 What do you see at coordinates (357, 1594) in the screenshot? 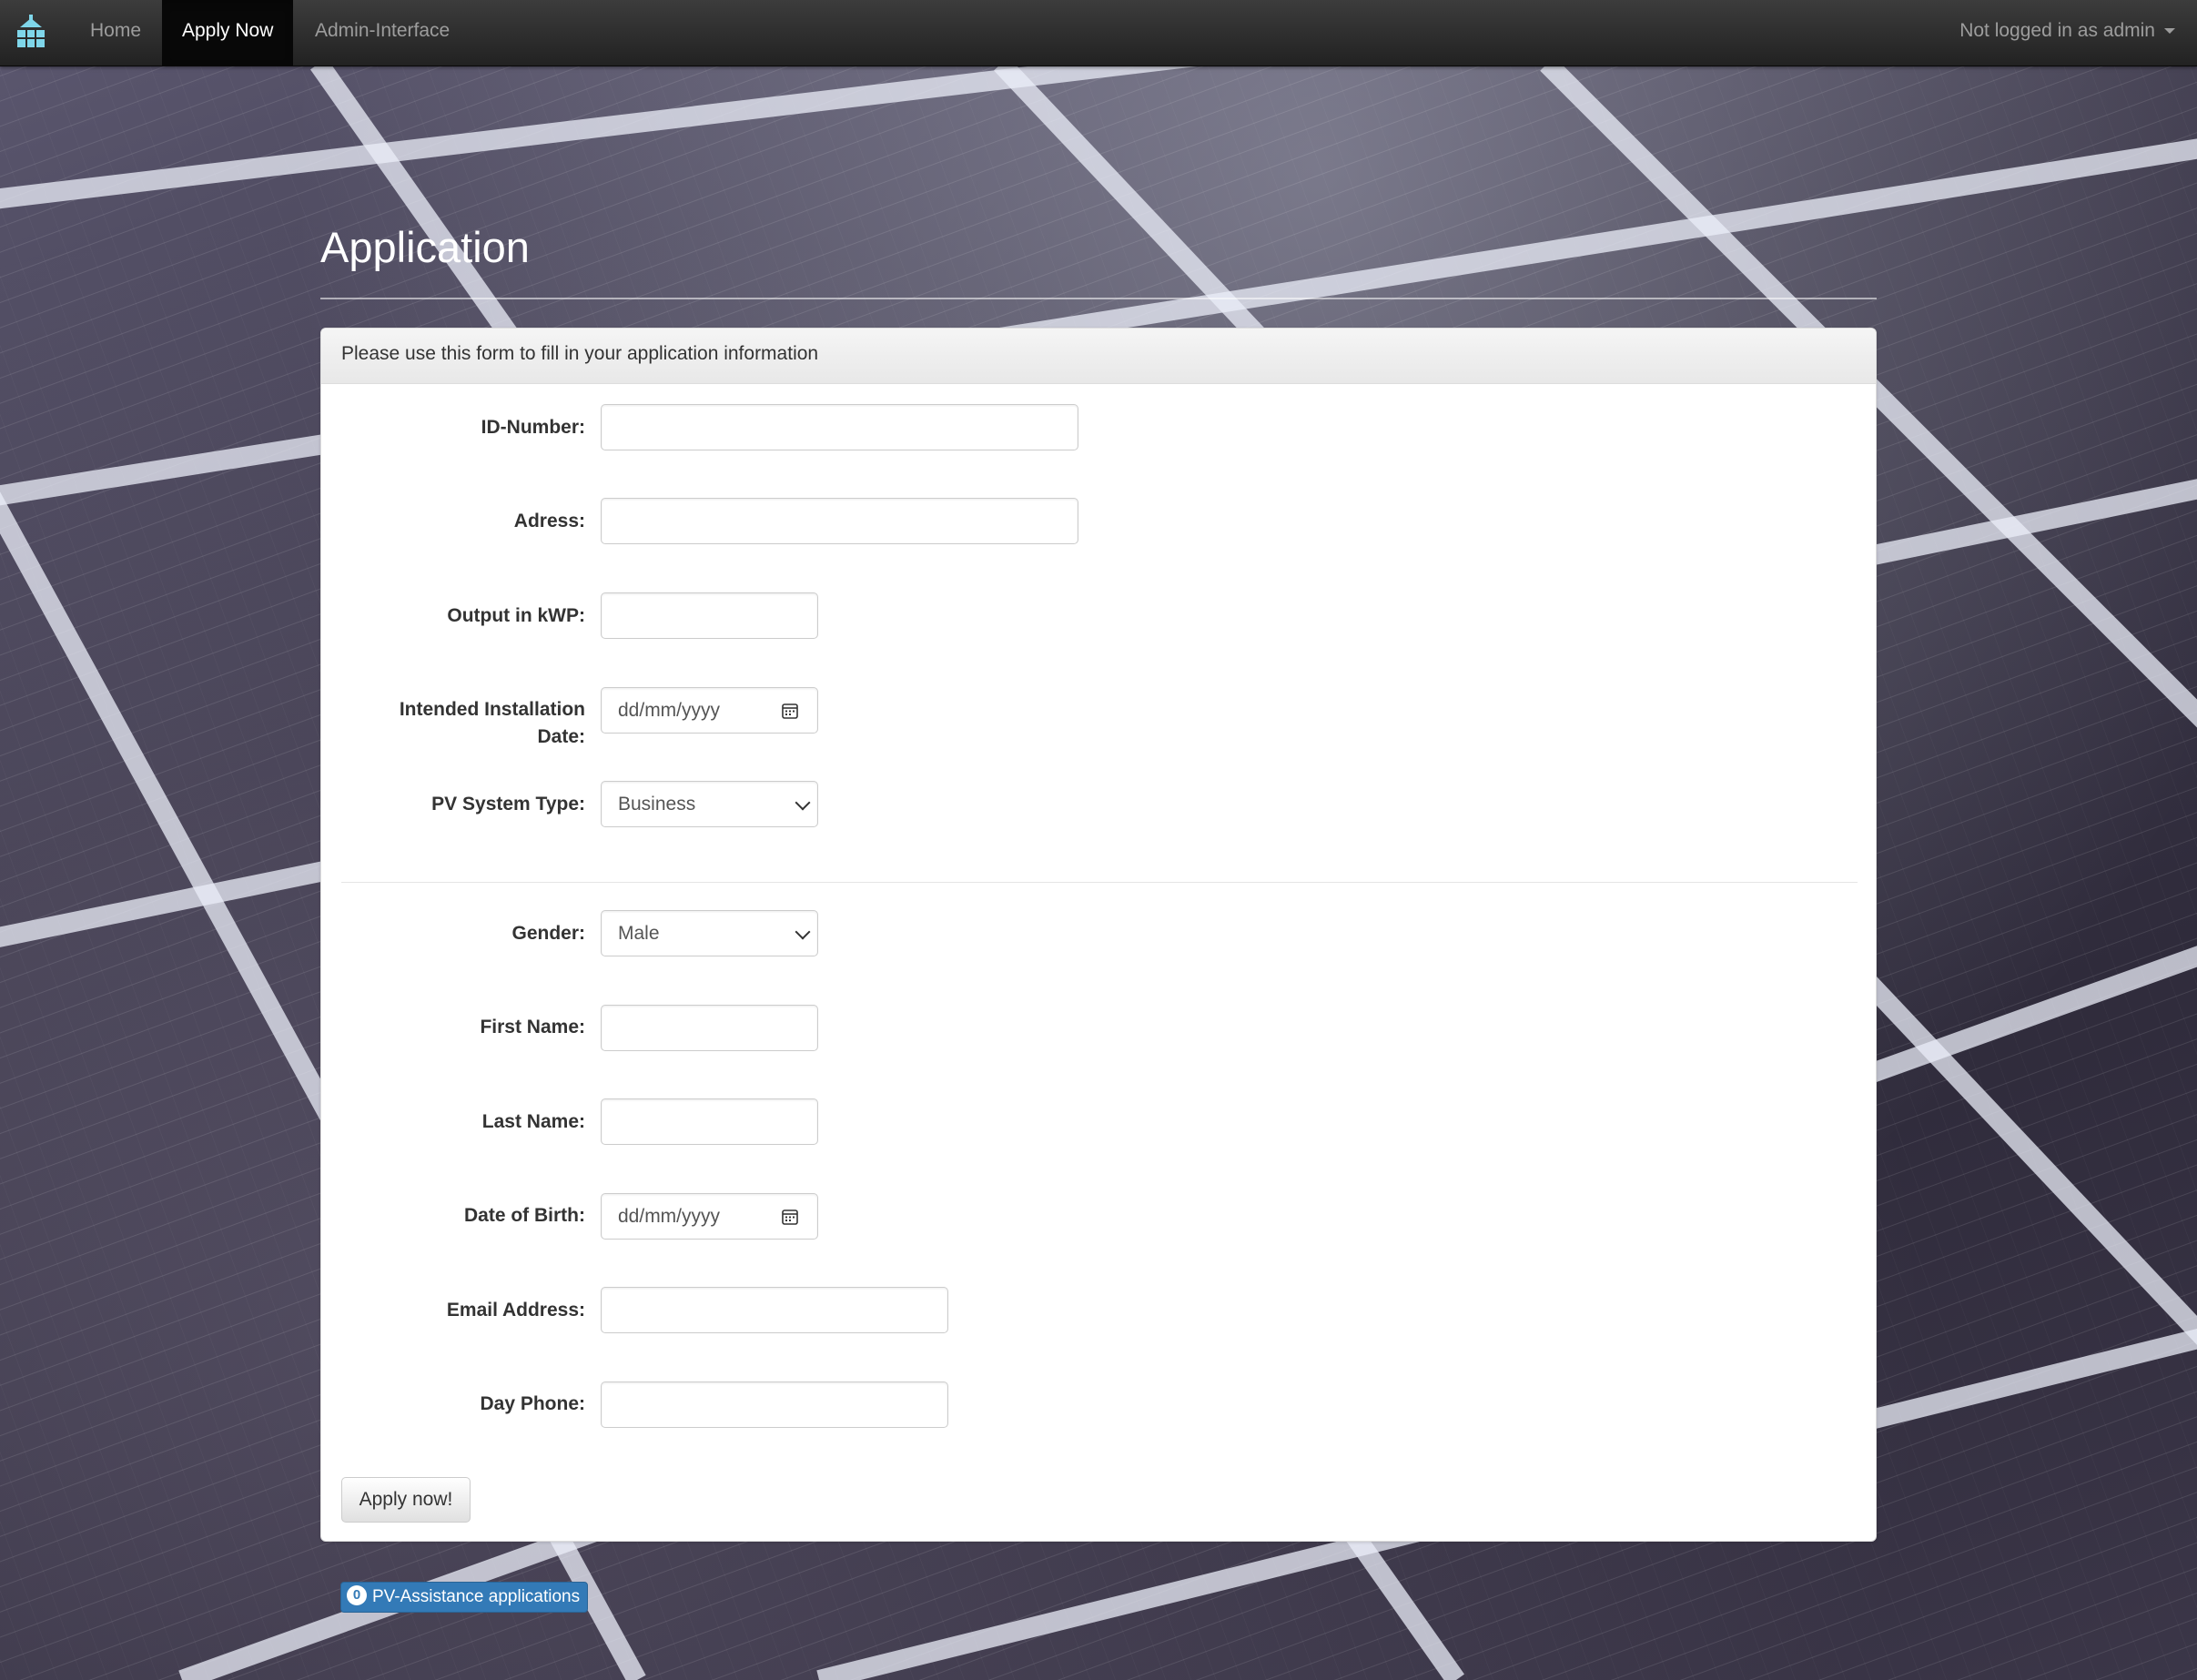
I see `applications-count-badge: 0` at bounding box center [357, 1594].